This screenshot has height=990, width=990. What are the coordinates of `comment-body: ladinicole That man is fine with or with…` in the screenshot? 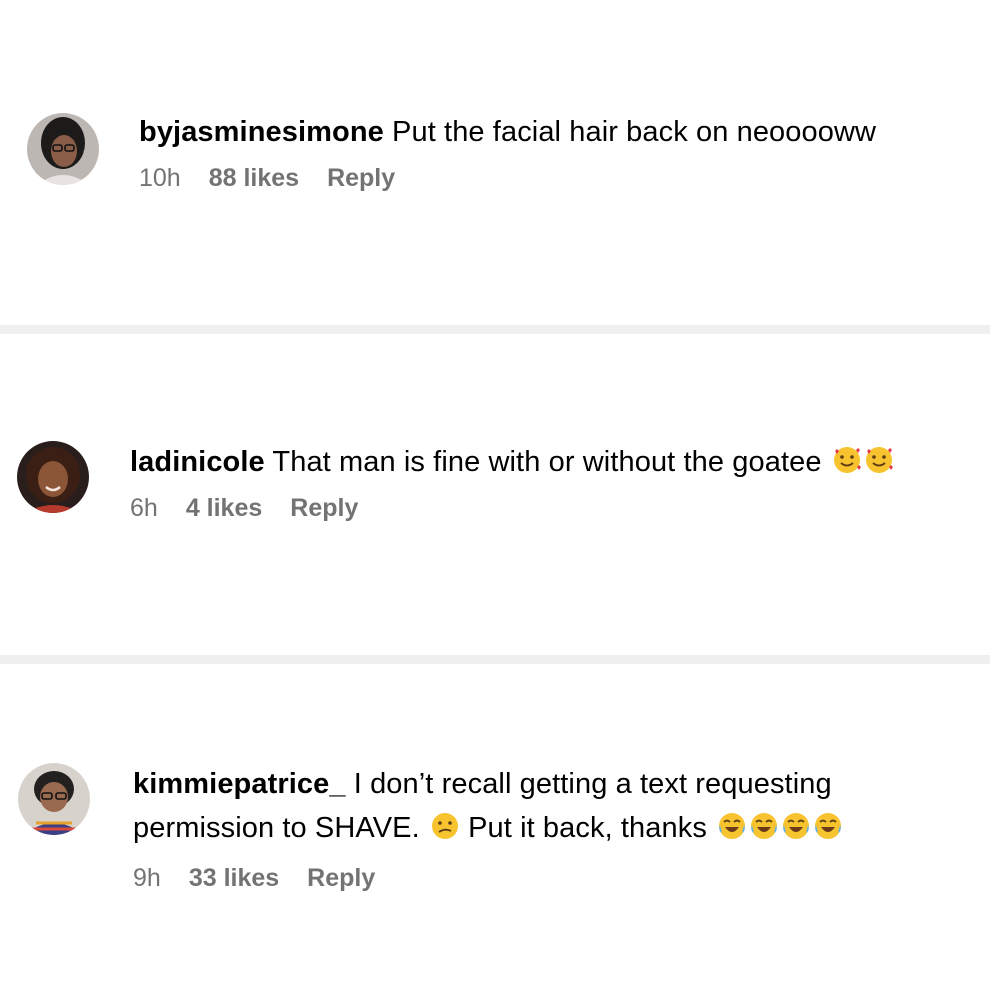 It's located at (512, 481).